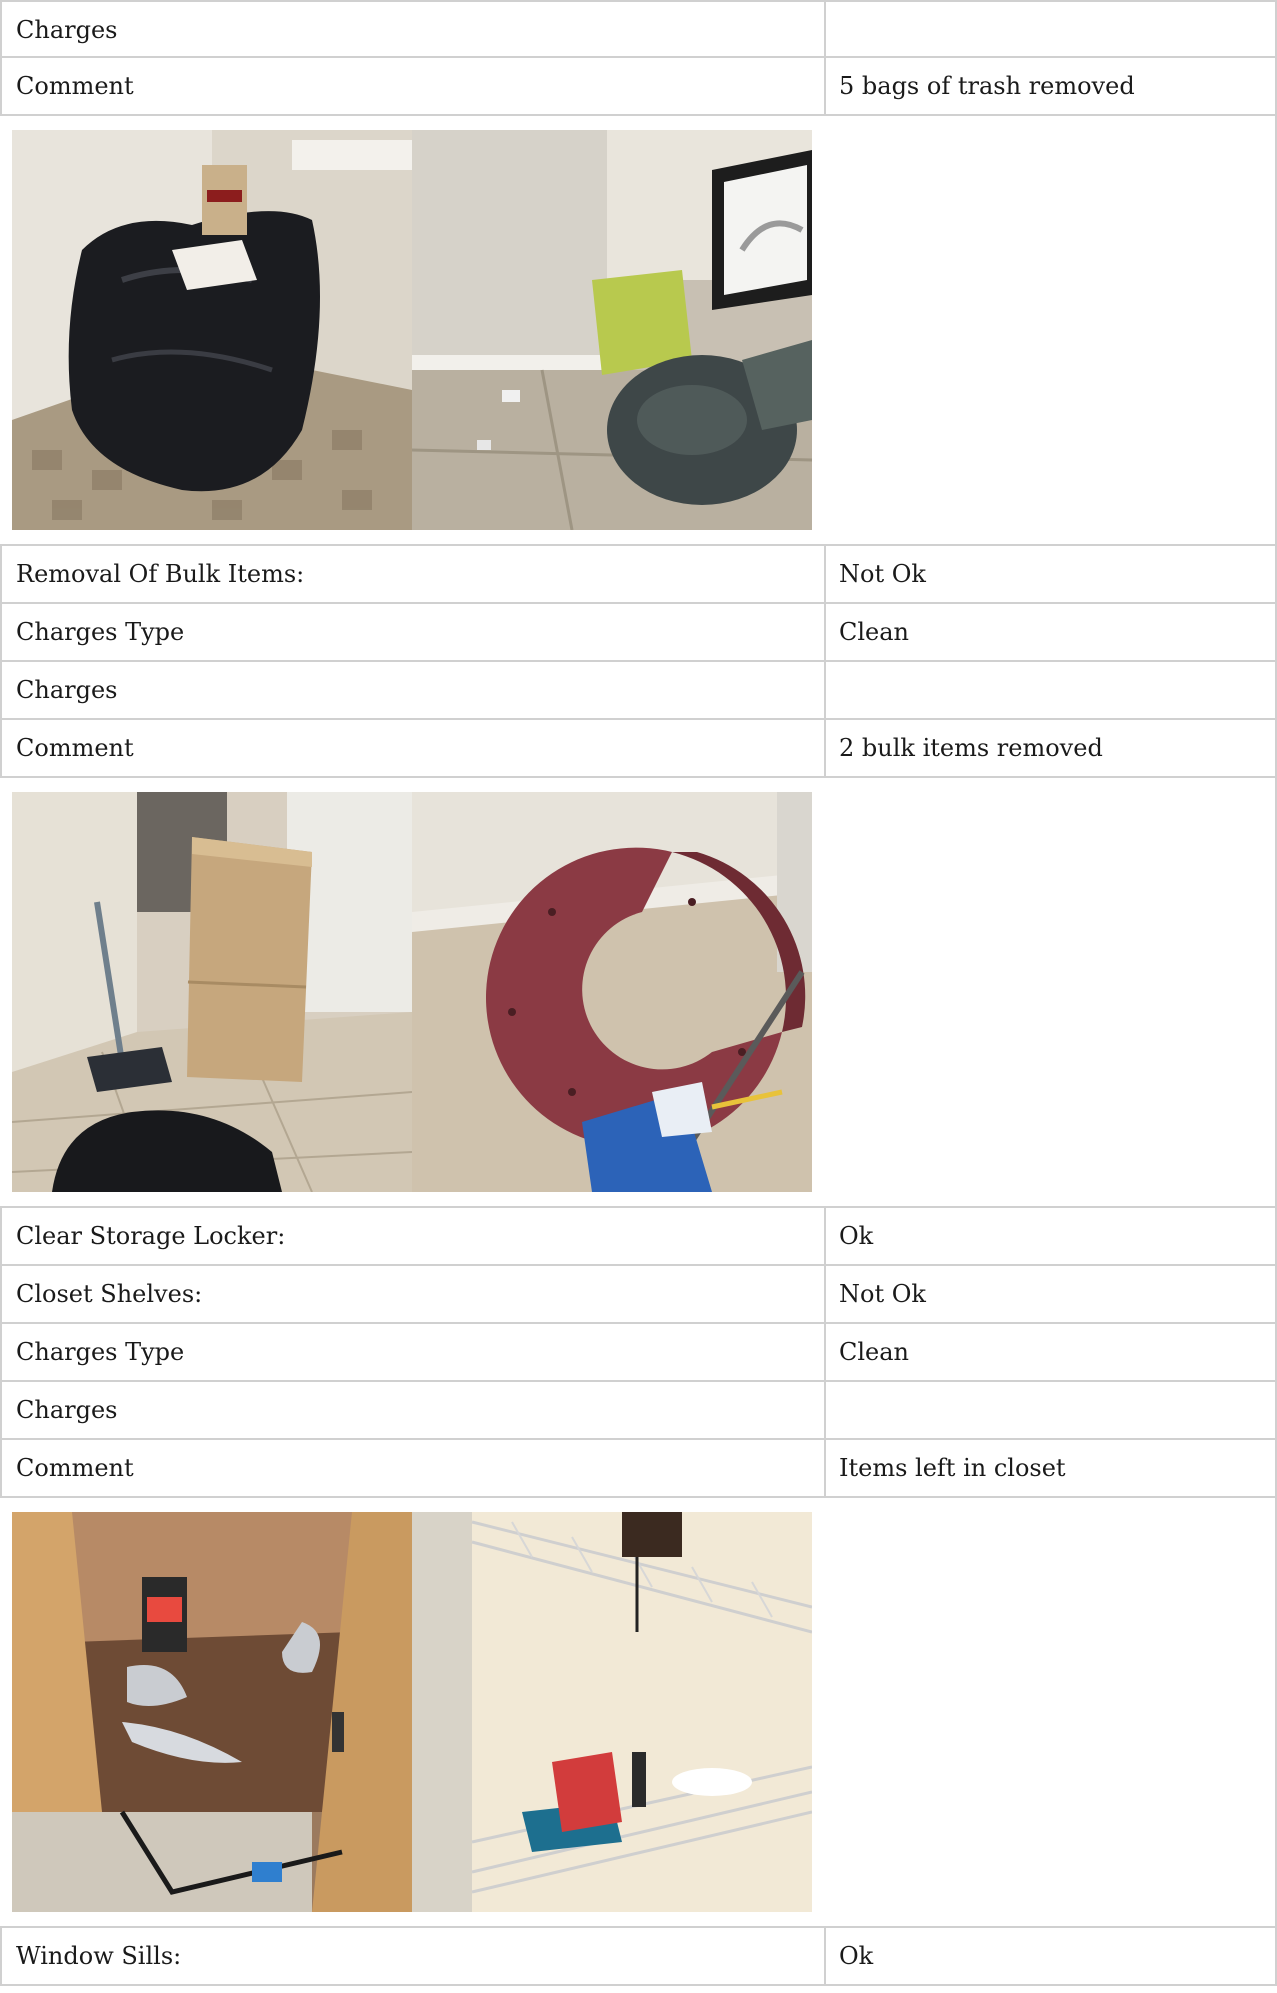 The width and height of the screenshot is (1277, 1993). I want to click on table-row-comment: Comment 2 bulk items removed, so click(638, 749).